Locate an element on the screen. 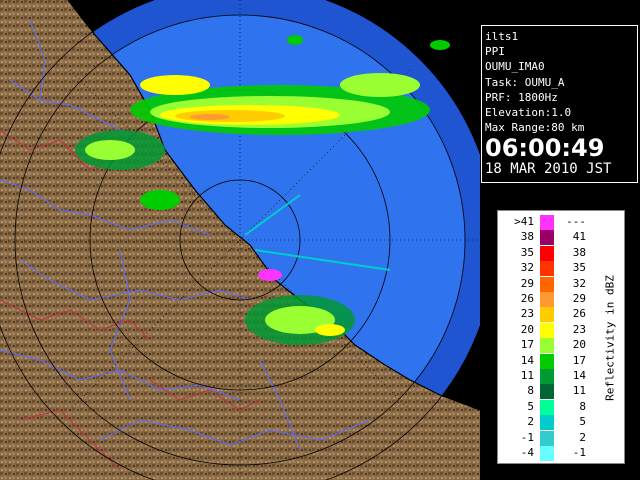 This screenshot has width=640, height=480. legend-high-value: -1 is located at coordinates (579, 452).